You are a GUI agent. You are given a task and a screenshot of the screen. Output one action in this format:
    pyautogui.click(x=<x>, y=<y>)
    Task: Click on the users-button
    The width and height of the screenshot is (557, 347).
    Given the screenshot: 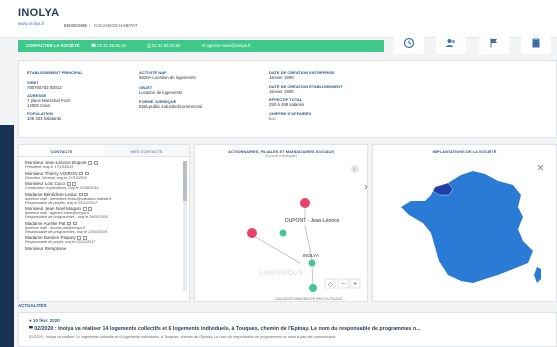 What is the action you would take?
    pyautogui.click(x=451, y=43)
    